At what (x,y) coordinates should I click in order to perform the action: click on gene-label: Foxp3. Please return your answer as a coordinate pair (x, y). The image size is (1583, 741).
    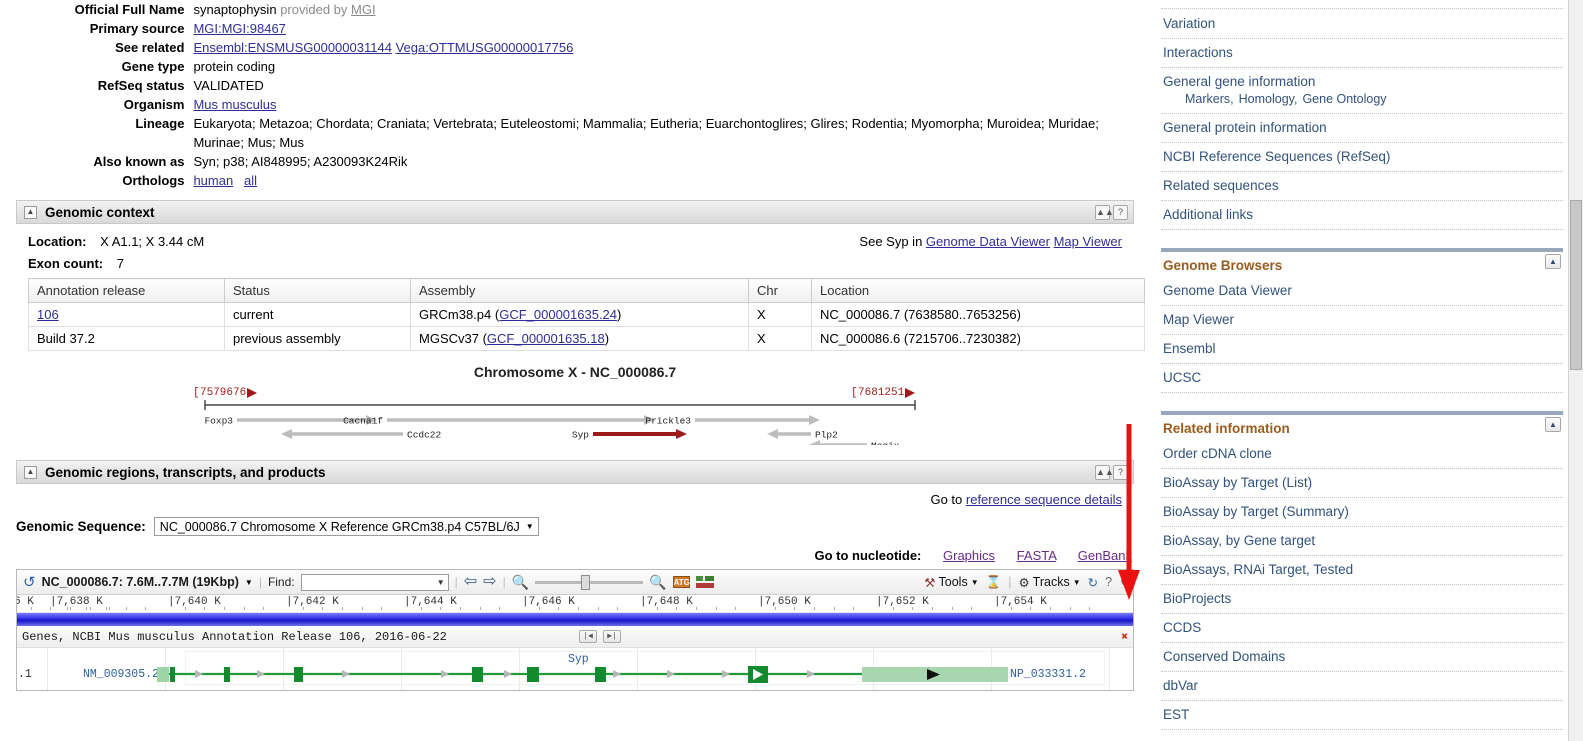
    Looking at the image, I should click on (218, 421).